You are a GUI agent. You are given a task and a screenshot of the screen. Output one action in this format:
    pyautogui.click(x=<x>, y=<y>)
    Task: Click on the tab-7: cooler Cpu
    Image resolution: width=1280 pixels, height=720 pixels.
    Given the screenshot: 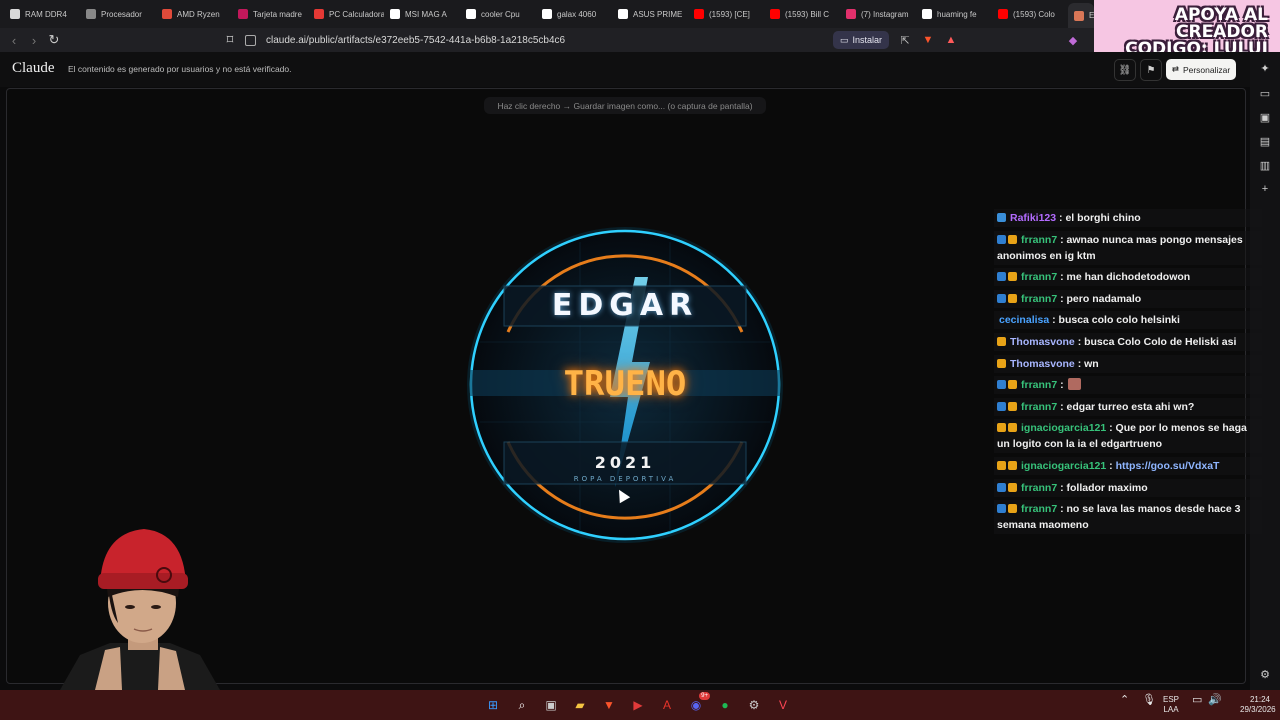 What is the action you would take?
    pyautogui.click(x=501, y=14)
    